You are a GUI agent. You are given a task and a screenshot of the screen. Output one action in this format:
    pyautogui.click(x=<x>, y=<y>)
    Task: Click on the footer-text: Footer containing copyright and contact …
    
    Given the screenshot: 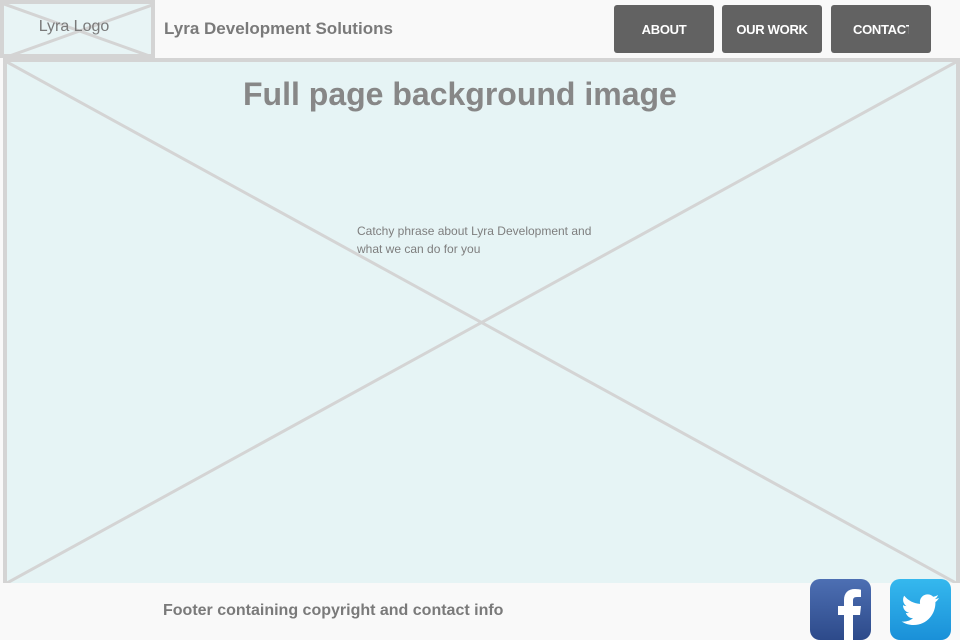 What is the action you would take?
    pyautogui.click(x=333, y=610)
    